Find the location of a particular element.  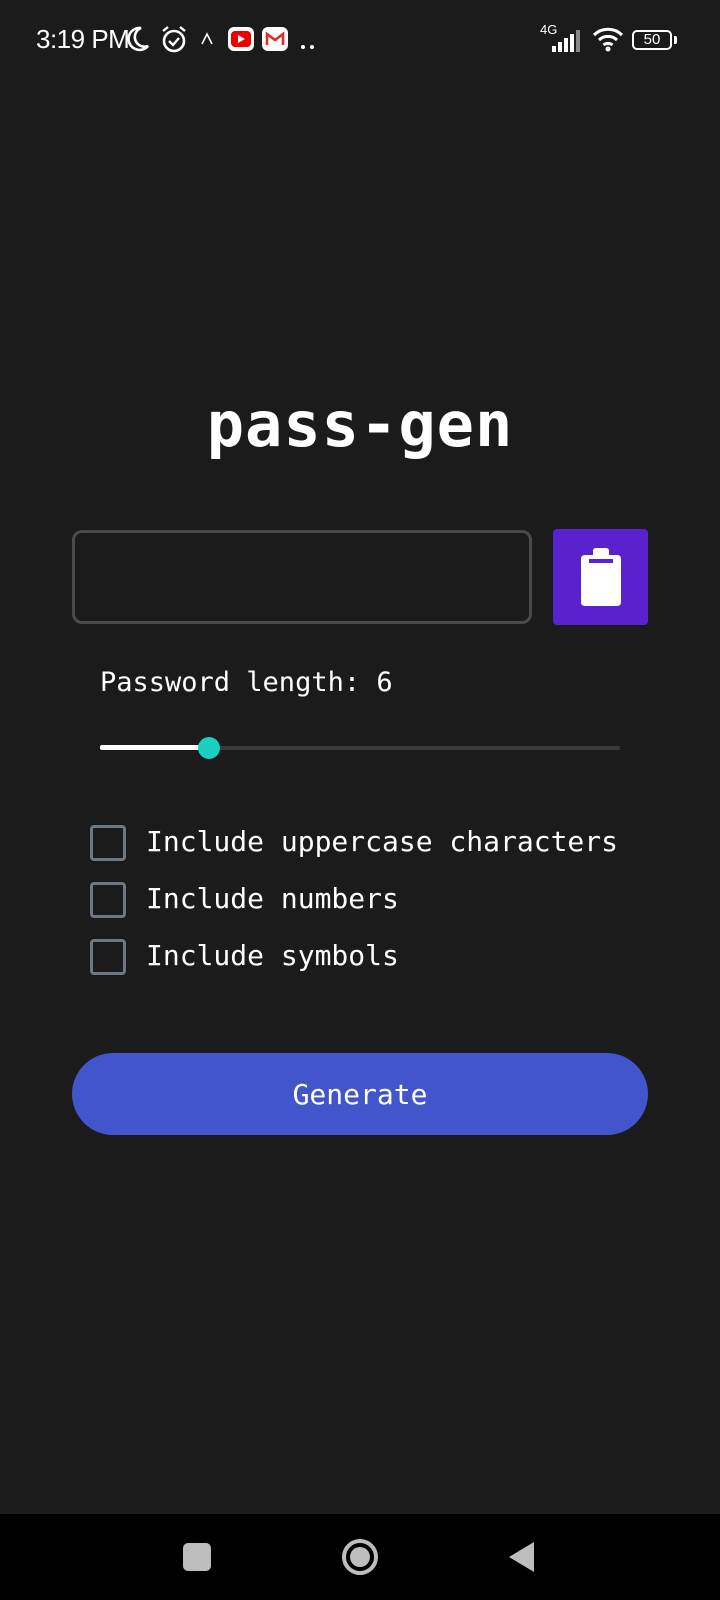

password-length-slider is located at coordinates (360, 748).